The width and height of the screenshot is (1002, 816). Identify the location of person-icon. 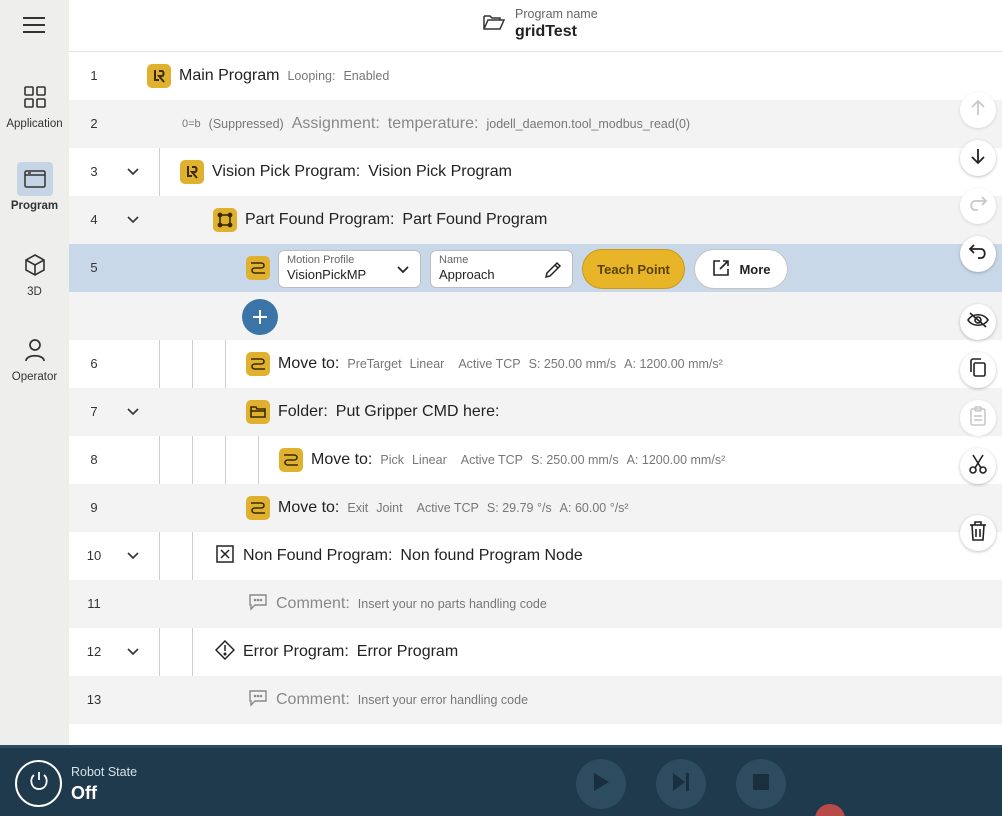
(35, 350).